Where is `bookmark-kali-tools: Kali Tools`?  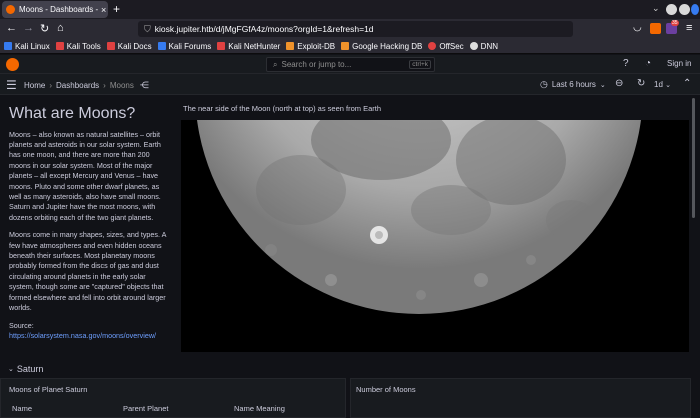
bookmark-kali-tools: Kali Tools is located at coordinates (78, 46).